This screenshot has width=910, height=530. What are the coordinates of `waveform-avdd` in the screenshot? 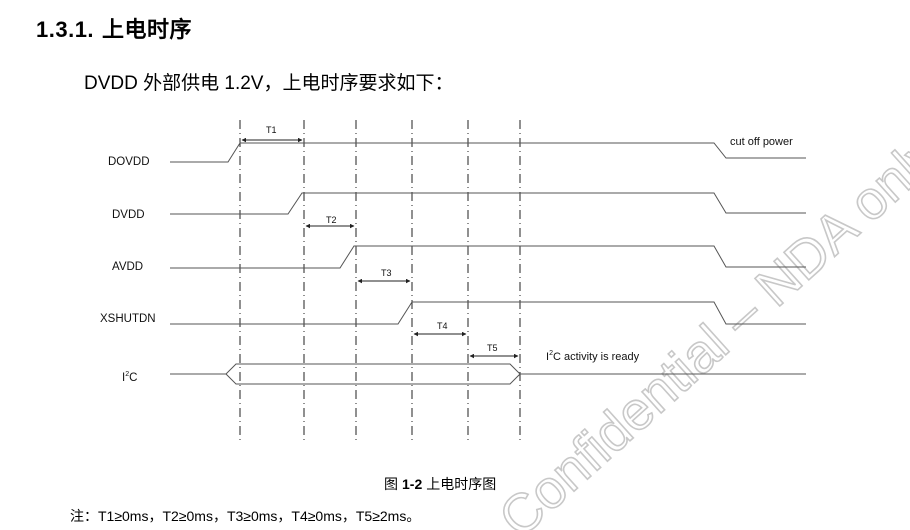 It's located at (488, 257).